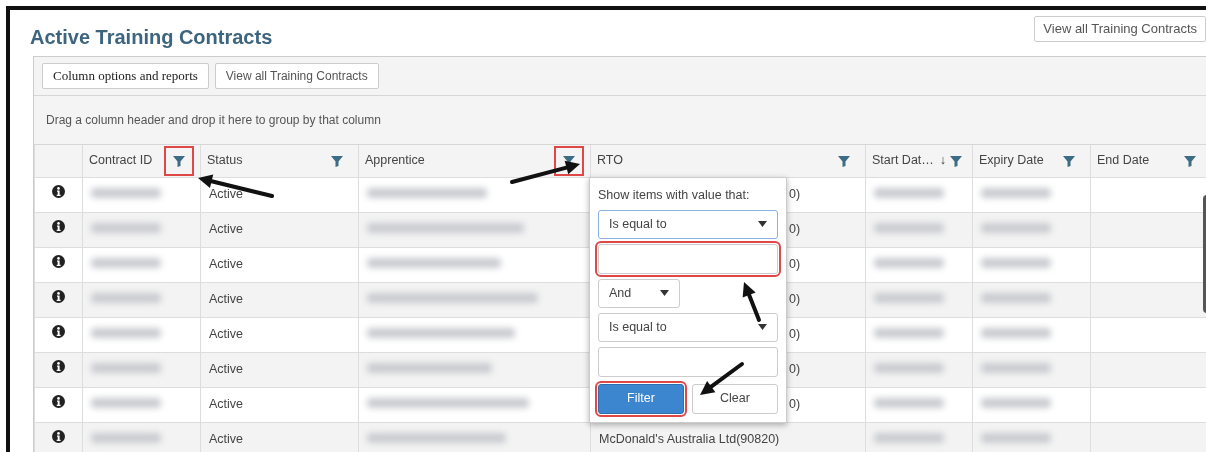 This screenshot has width=1206, height=452. Describe the element at coordinates (395, 160) in the screenshot. I see `column-header: Apprentice` at that location.